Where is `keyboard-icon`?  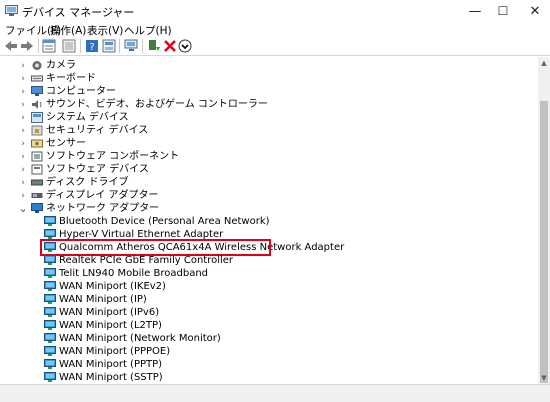
keyboard-icon is located at coordinates (37, 78).